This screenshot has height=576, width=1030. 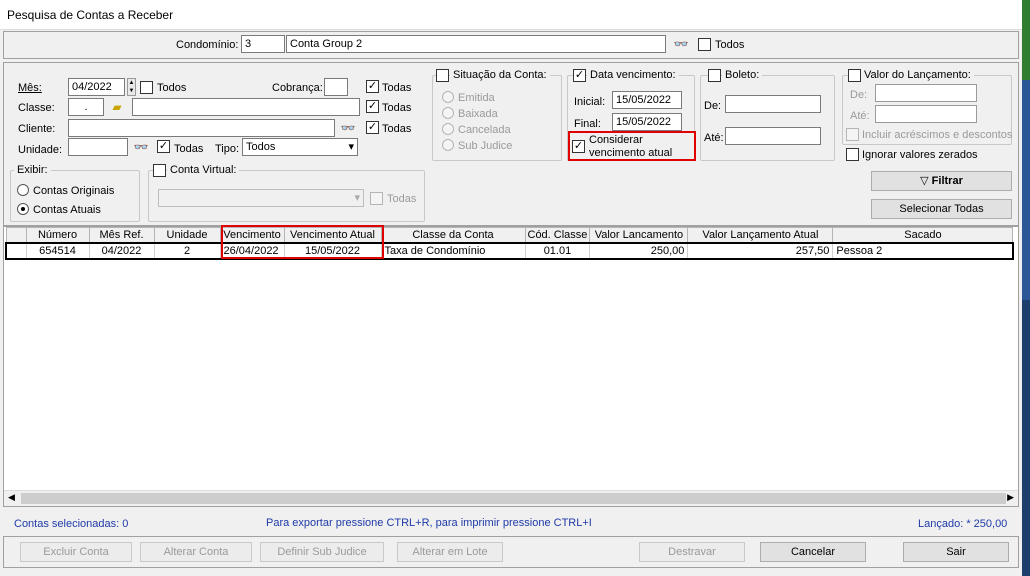 What do you see at coordinates (760, 235) in the screenshot?
I see `col-valor-lancamento-atual: Valor Lançamento Atual` at bounding box center [760, 235].